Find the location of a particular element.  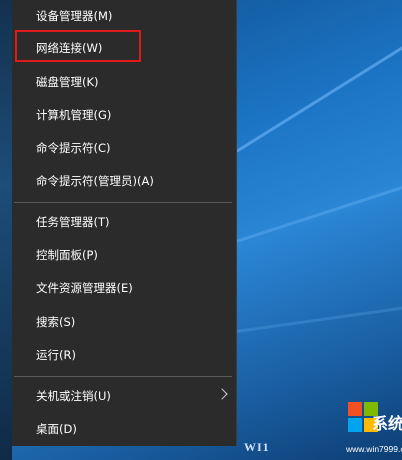

menu-item-label: 搜索(S) is located at coordinates (56, 322).